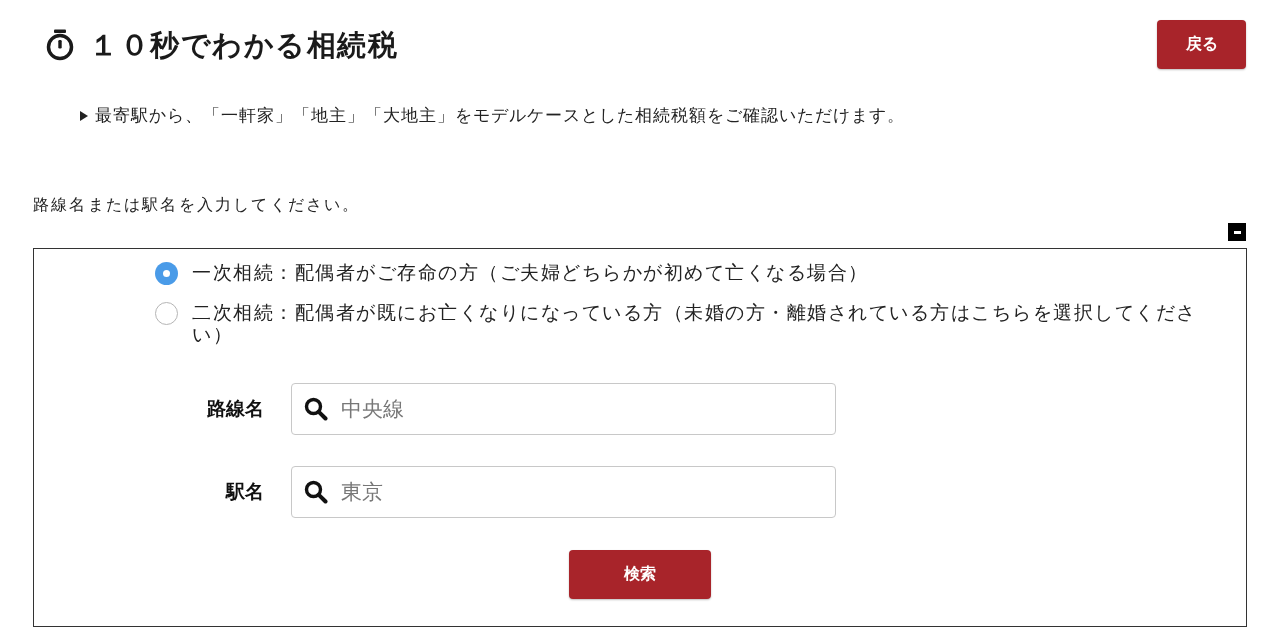  Describe the element at coordinates (1201, 44) in the screenshot. I see `back-button: 戻る` at that location.